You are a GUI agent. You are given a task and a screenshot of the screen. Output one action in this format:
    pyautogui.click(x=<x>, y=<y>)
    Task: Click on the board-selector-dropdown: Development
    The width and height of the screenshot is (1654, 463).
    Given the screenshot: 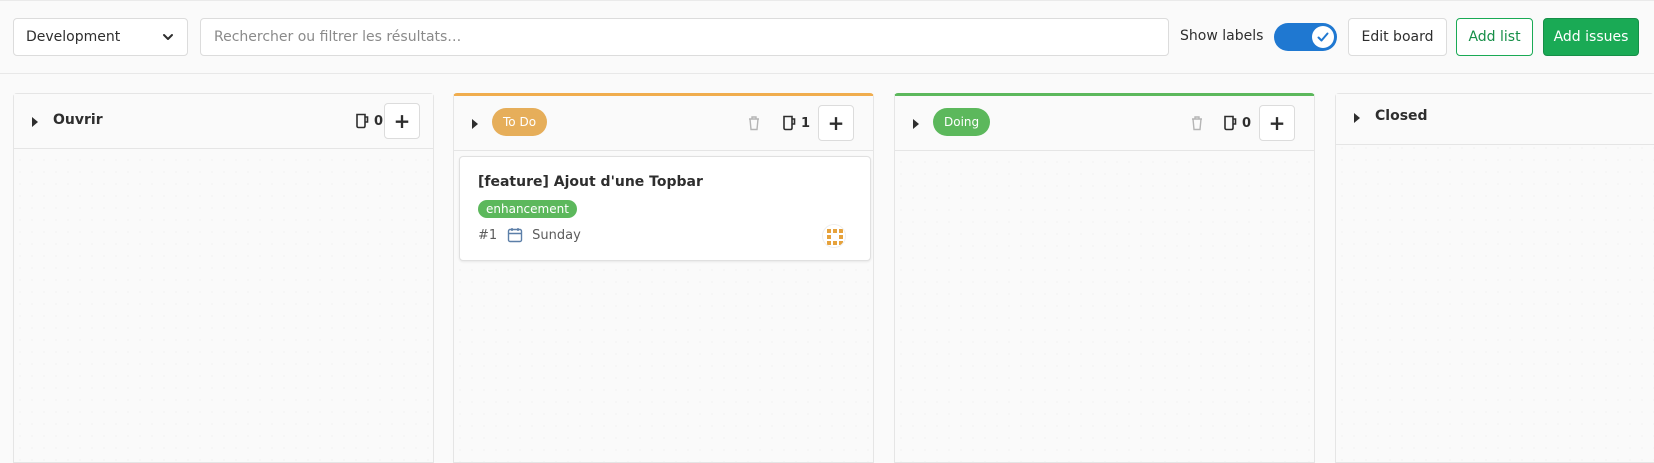 What is the action you would take?
    pyautogui.click(x=100, y=37)
    